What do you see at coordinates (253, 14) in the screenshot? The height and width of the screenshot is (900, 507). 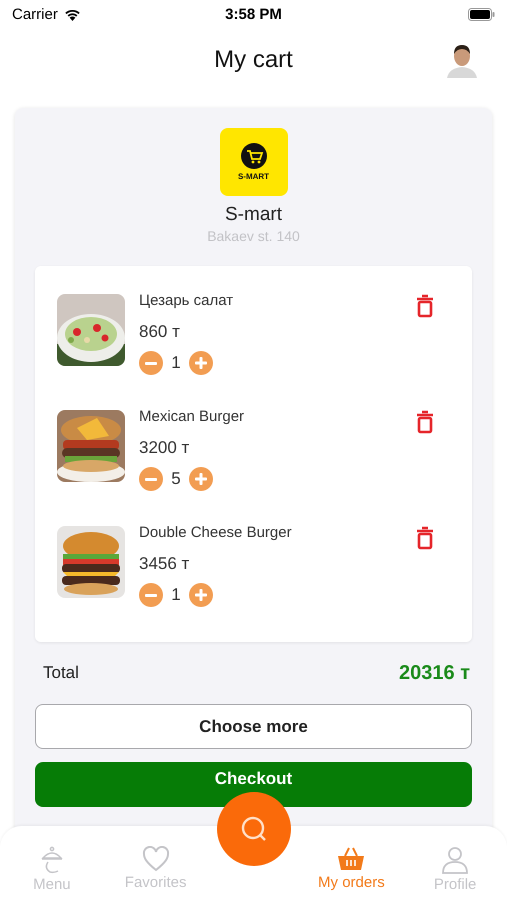 I see `status-time: 3:58 PM` at bounding box center [253, 14].